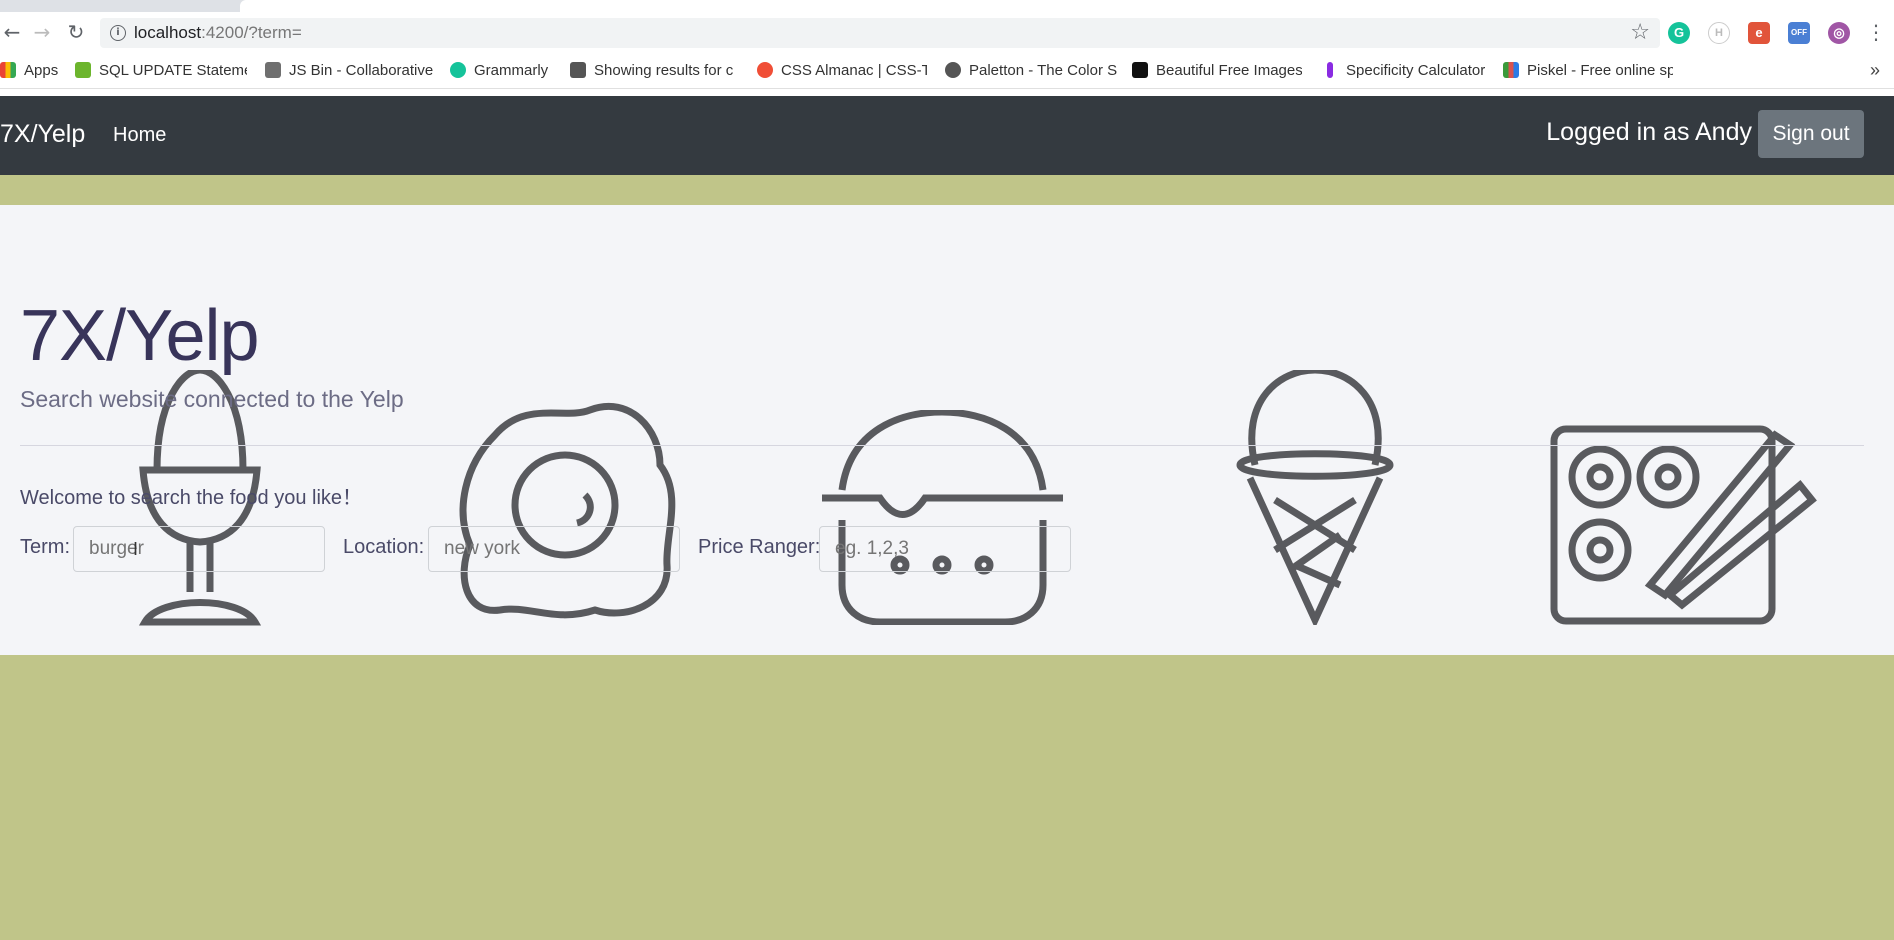 The image size is (1894, 940). What do you see at coordinates (567, 510) in the screenshot?
I see `fried-egg-icon` at bounding box center [567, 510].